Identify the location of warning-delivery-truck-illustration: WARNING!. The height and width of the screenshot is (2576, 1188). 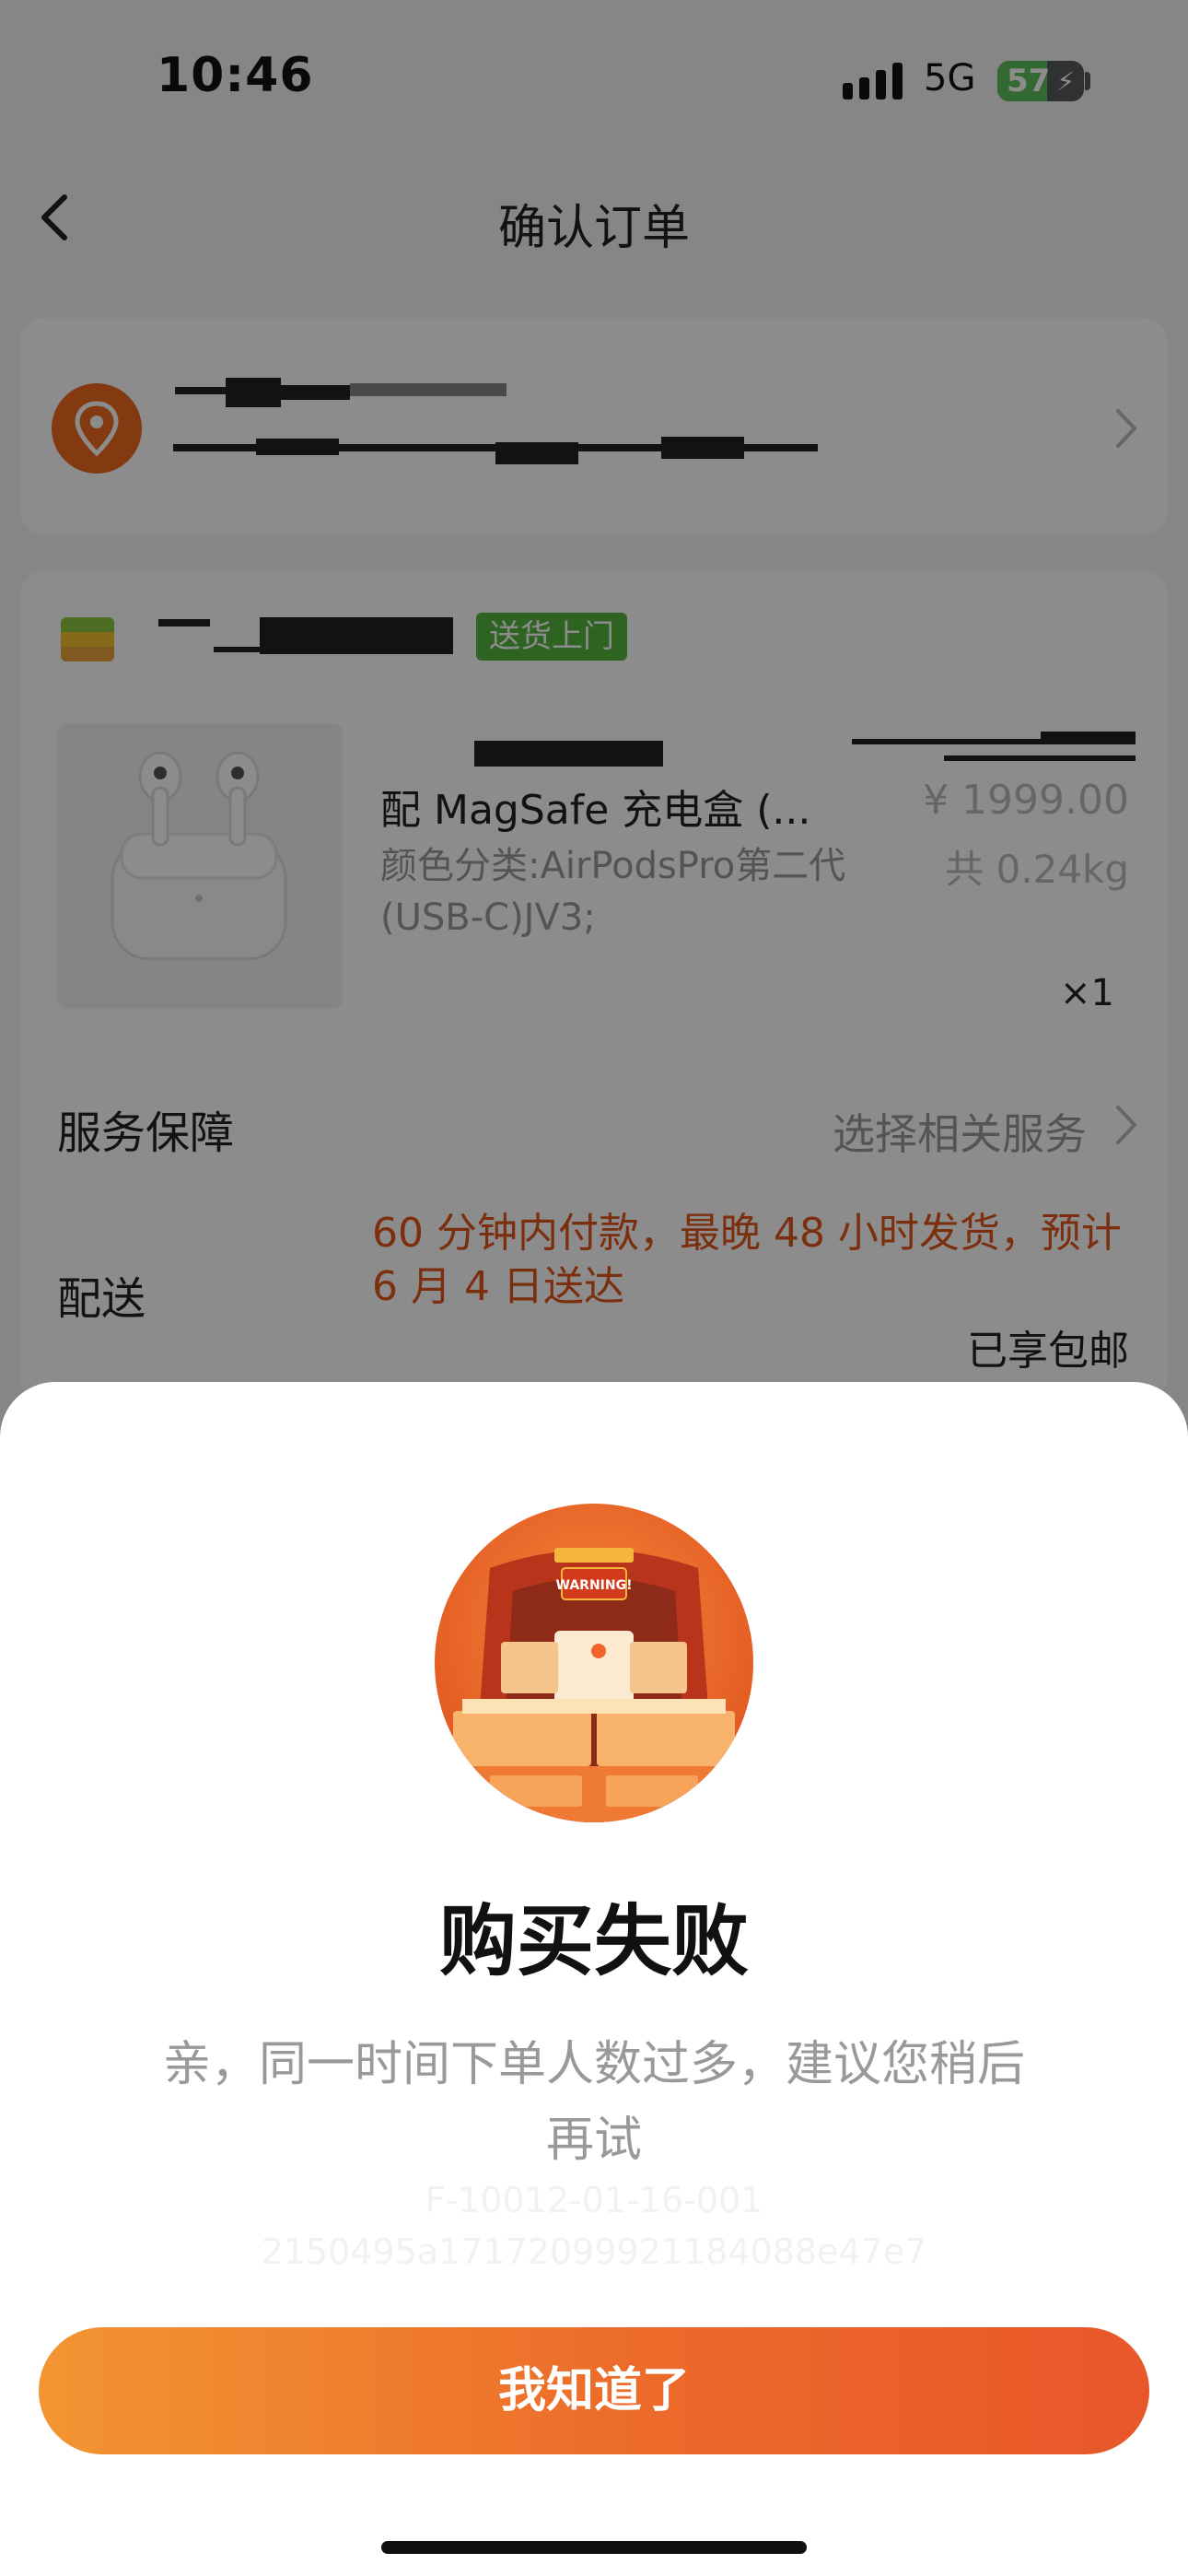
(594, 1663).